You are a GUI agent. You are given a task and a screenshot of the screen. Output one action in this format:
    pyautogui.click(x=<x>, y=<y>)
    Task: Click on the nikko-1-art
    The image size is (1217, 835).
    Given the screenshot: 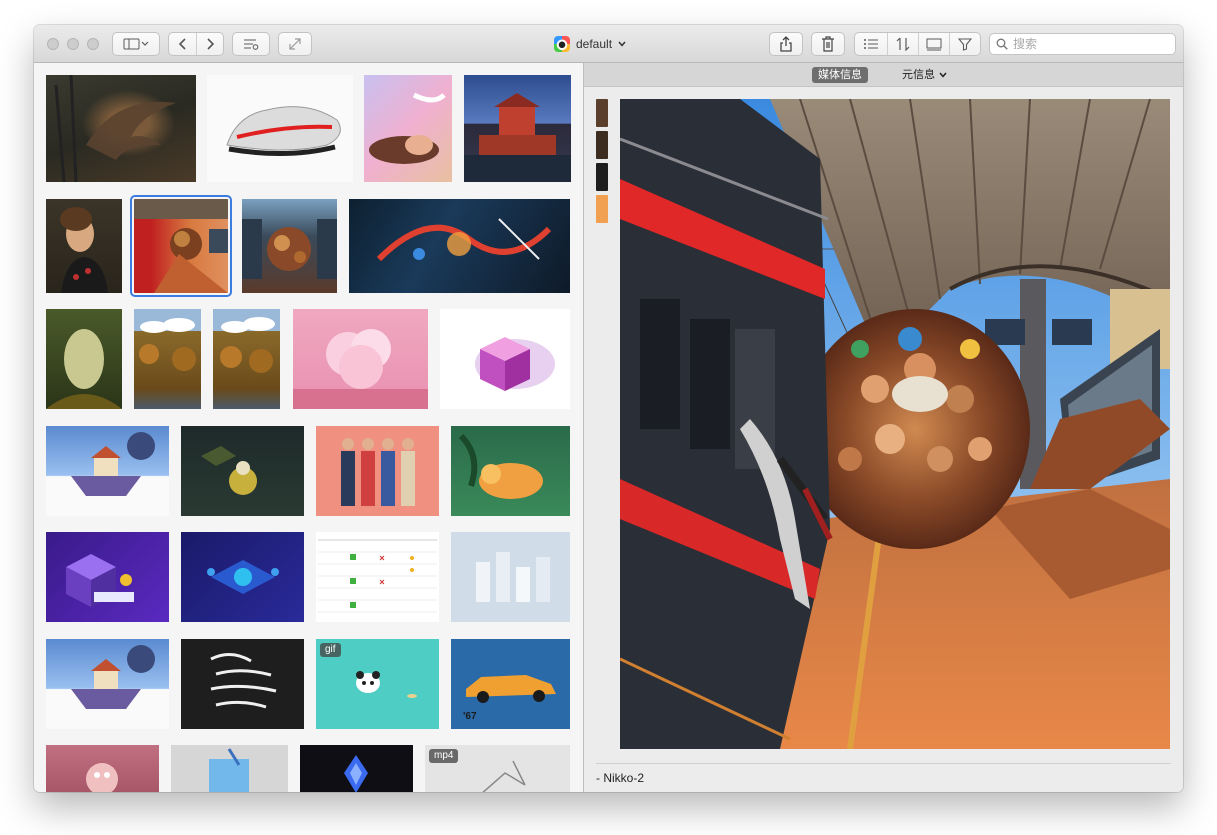 What is the action you would take?
    pyautogui.click(x=289, y=249)
    